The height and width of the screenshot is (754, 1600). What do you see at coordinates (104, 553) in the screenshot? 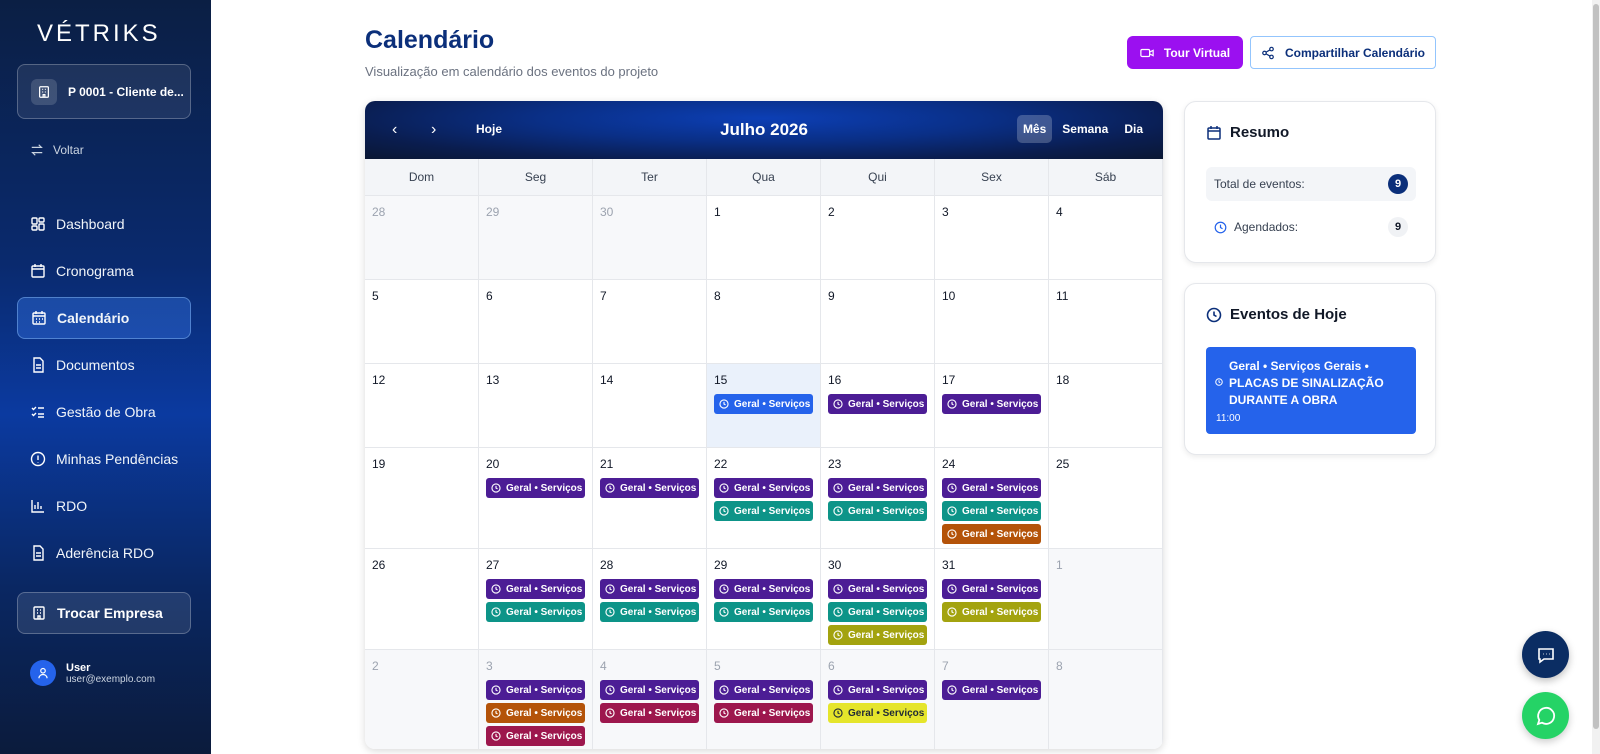
I see `sidebar-item-aderencia-rdo: Aderência RDO` at bounding box center [104, 553].